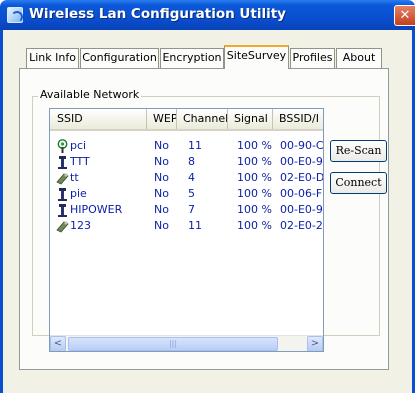 This screenshot has width=415, height=393. I want to click on ssid-cell: pci, so click(78, 145).